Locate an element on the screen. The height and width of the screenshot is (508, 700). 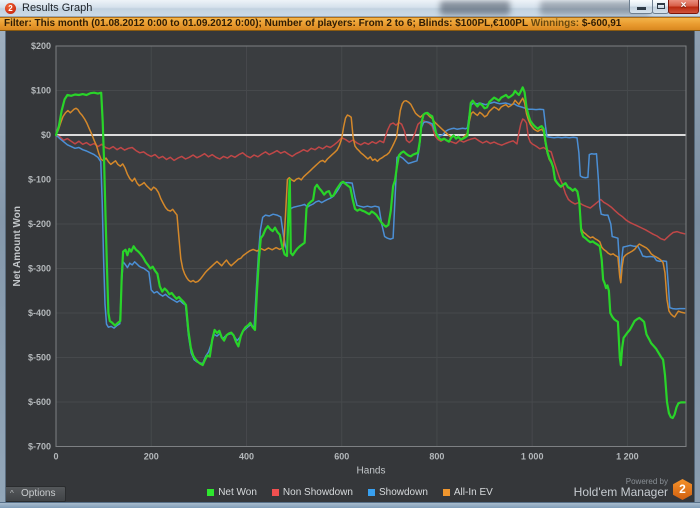
svg-text: $100 is located at coordinates (41, 91).